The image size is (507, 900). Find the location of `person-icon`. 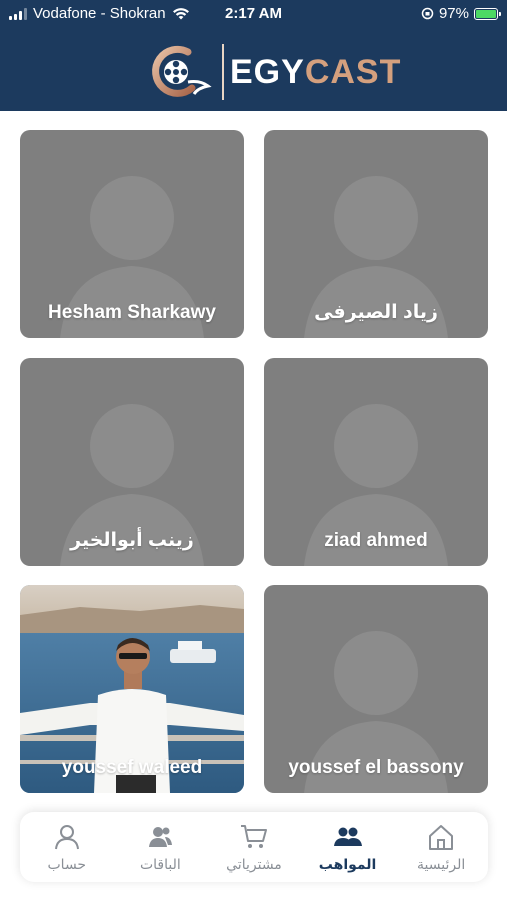

person-icon is located at coordinates (66, 836).